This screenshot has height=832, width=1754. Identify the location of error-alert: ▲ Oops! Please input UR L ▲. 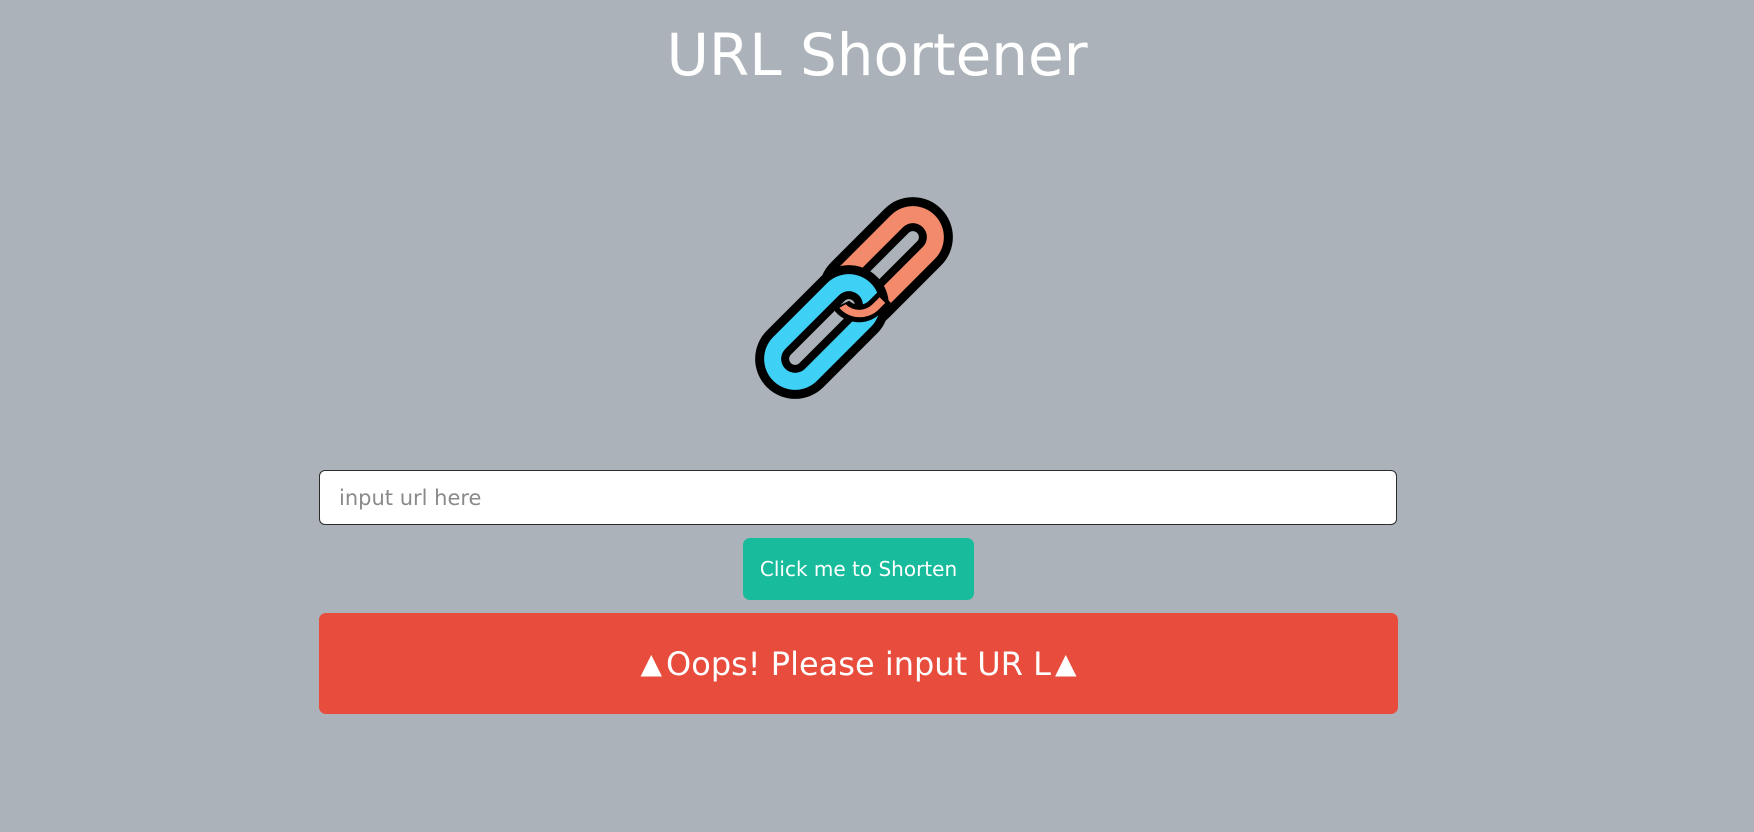
(858, 663).